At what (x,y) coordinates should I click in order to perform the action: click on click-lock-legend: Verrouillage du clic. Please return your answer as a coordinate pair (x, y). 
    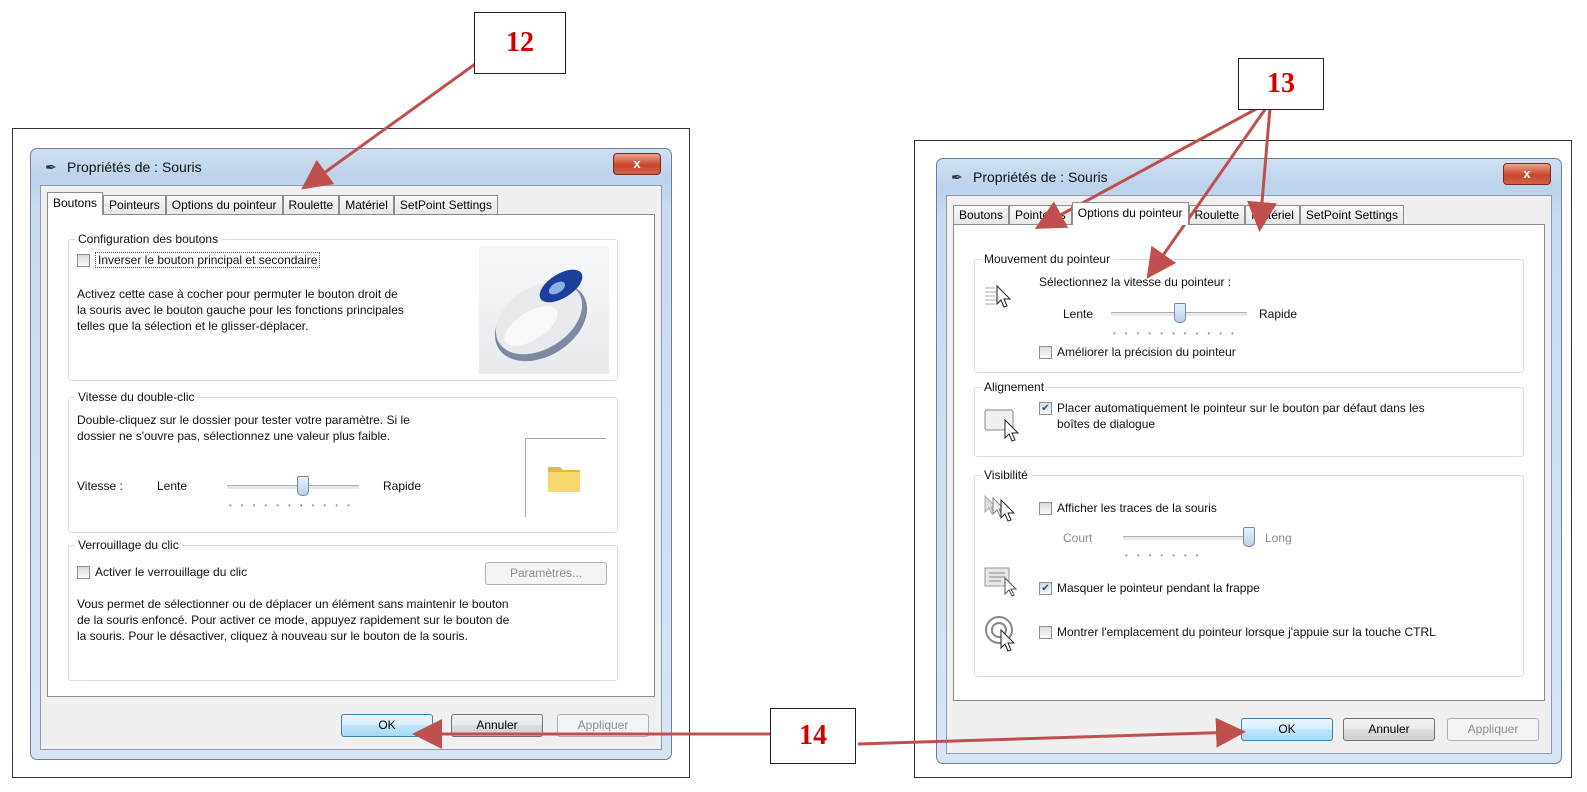
    Looking at the image, I should click on (128, 545).